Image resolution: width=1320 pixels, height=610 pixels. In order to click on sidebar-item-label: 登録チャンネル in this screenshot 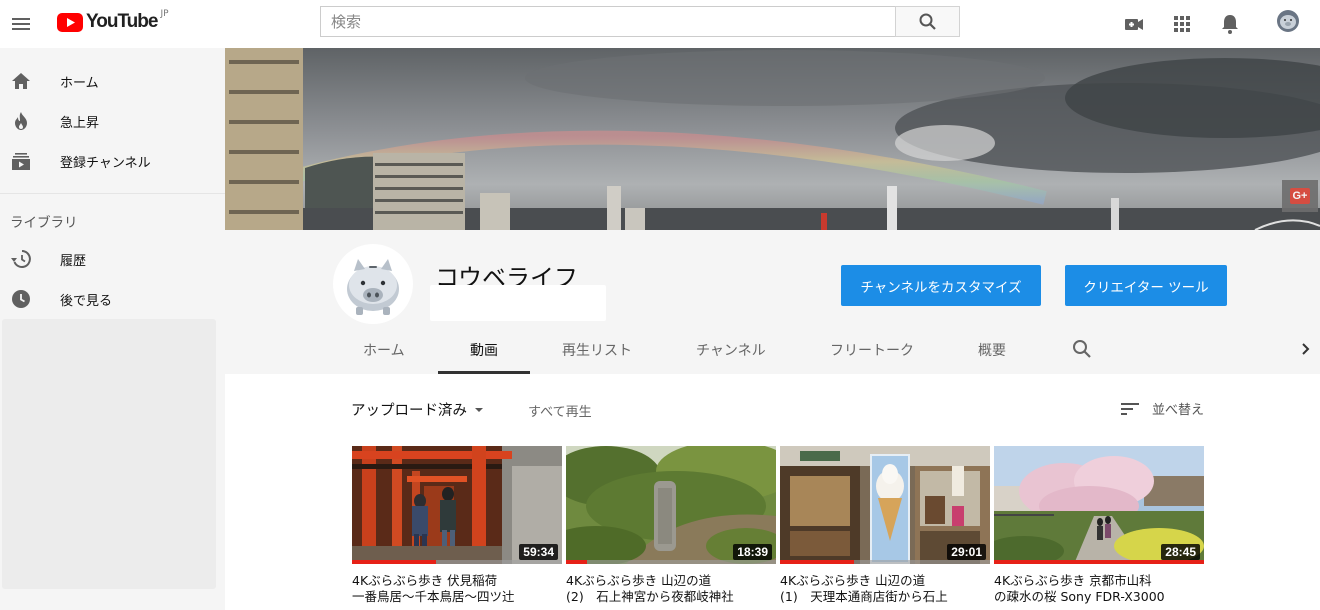, I will do `click(105, 163)`.